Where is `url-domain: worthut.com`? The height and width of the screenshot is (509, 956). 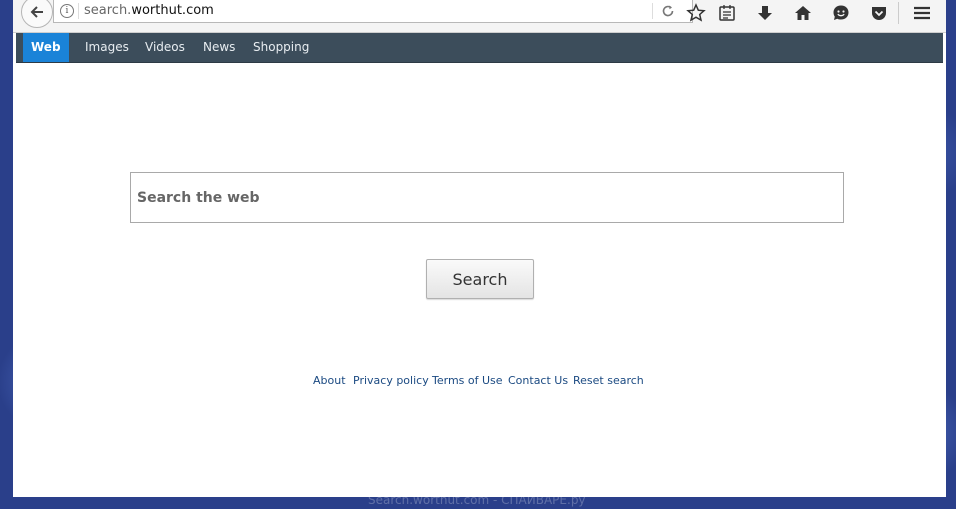 url-domain: worthut.com is located at coordinates (172, 10).